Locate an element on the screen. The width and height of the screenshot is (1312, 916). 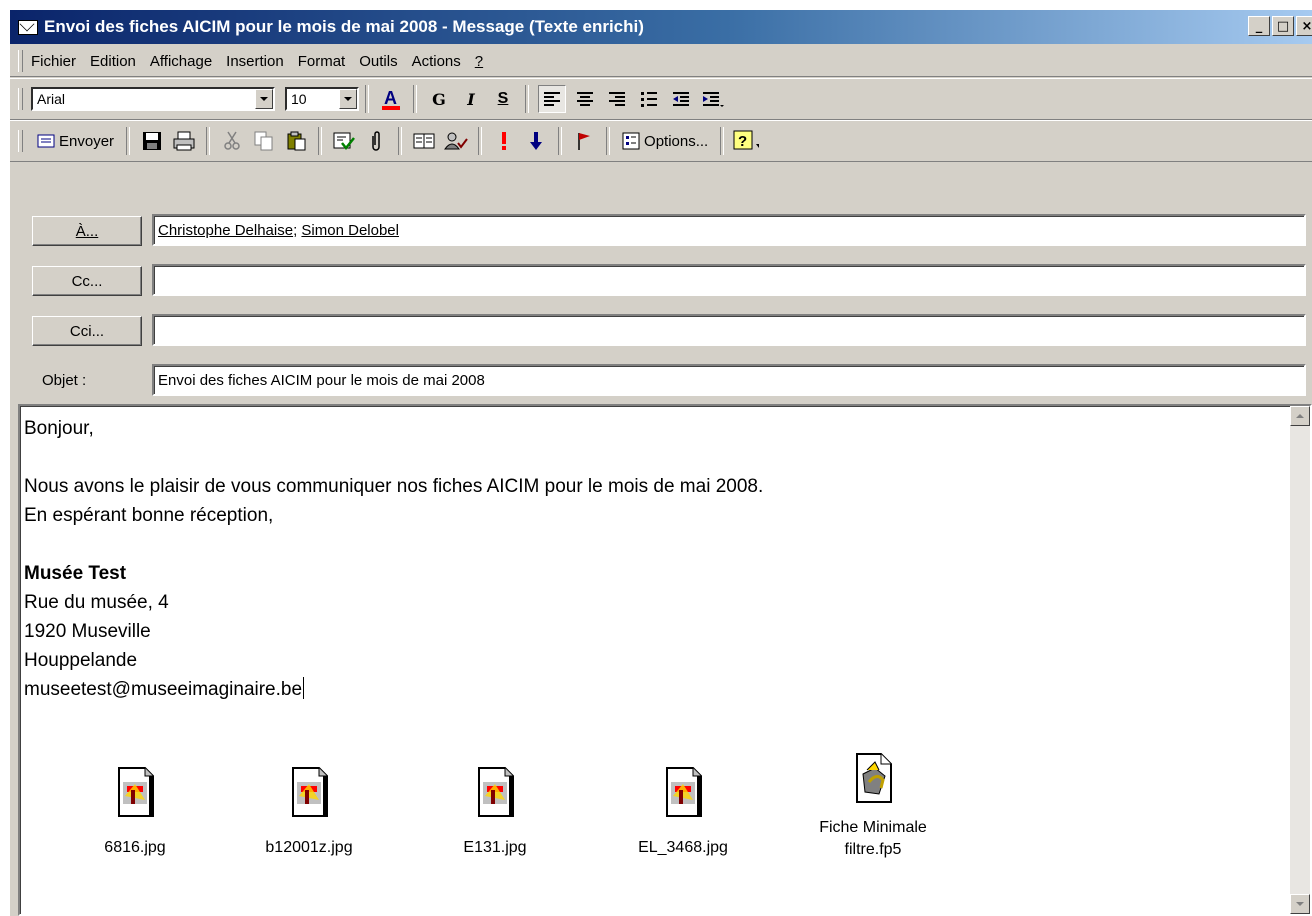
scroll-up-button is located at coordinates (1300, 416).